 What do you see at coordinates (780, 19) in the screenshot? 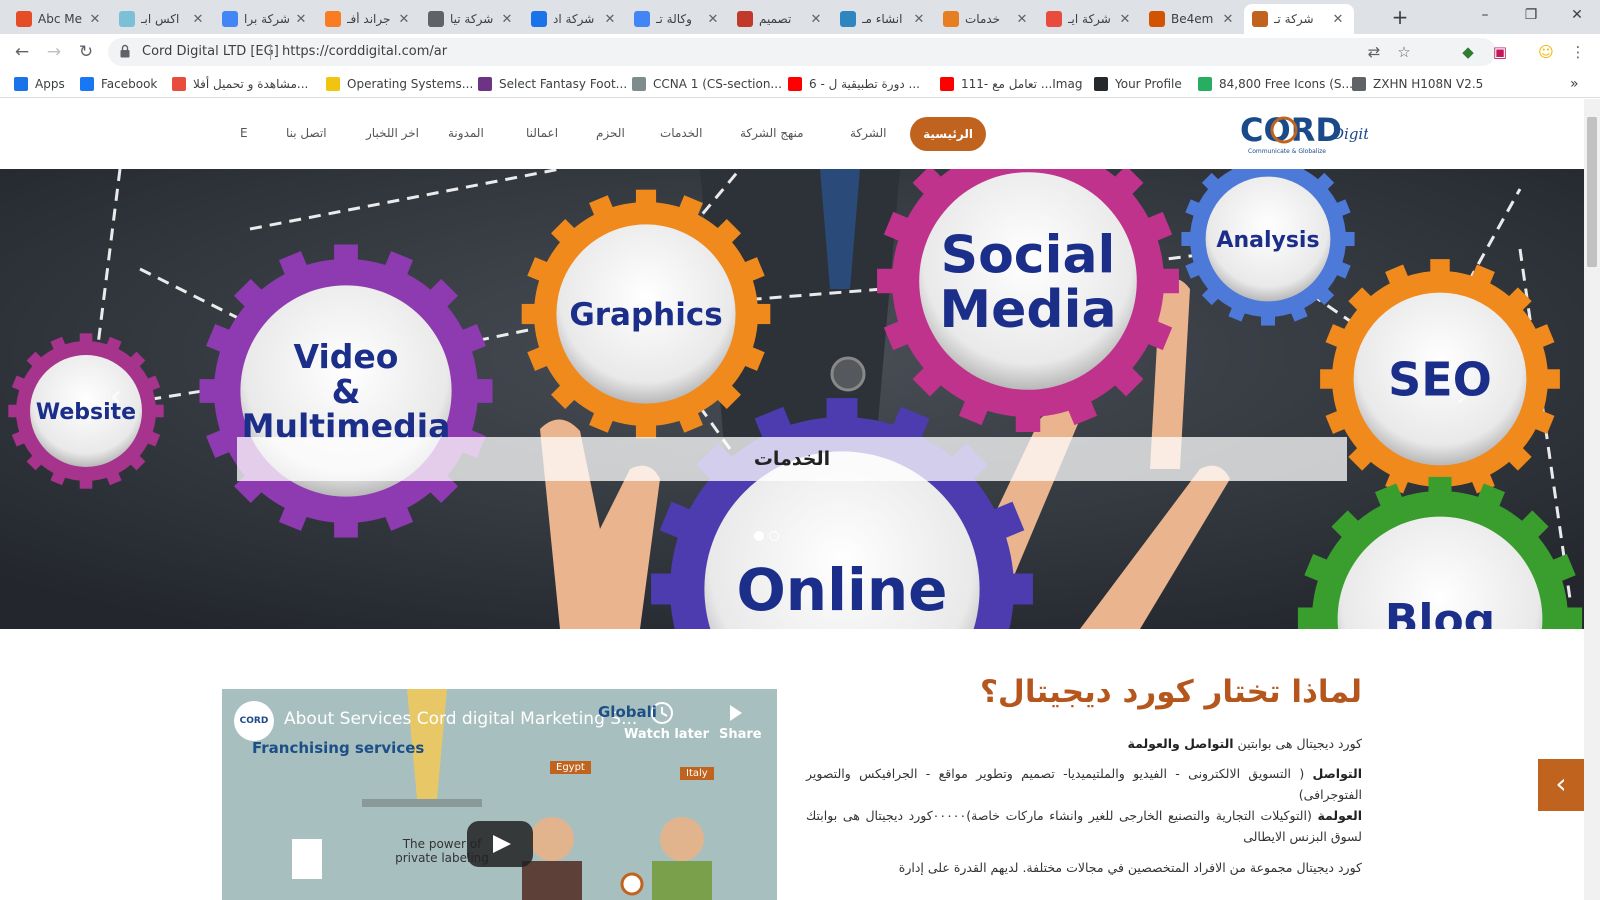
I see `browser-tab: تصميم ✕` at bounding box center [780, 19].